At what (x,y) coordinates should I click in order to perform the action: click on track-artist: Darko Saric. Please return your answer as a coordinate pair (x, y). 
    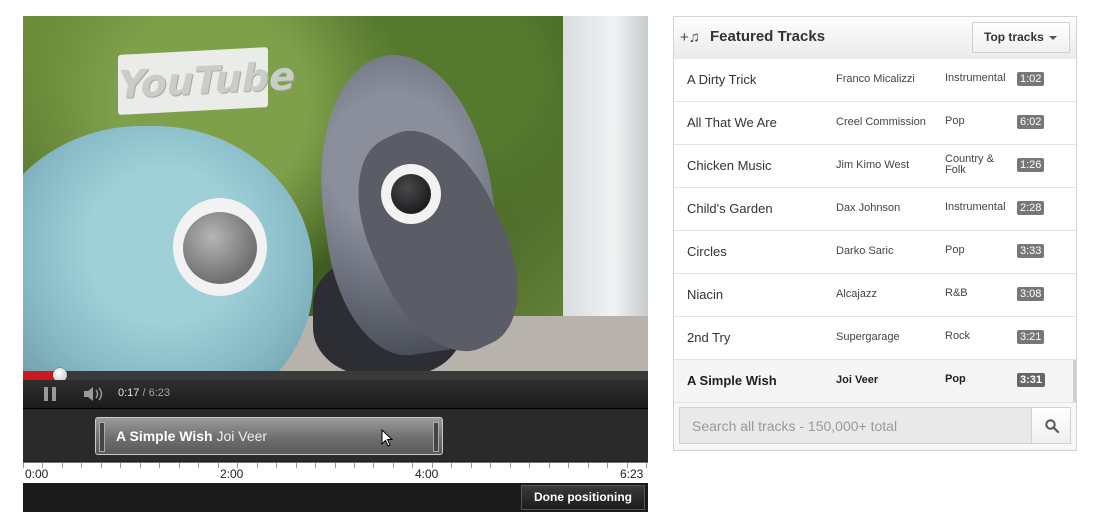
    Looking at the image, I should click on (865, 251).